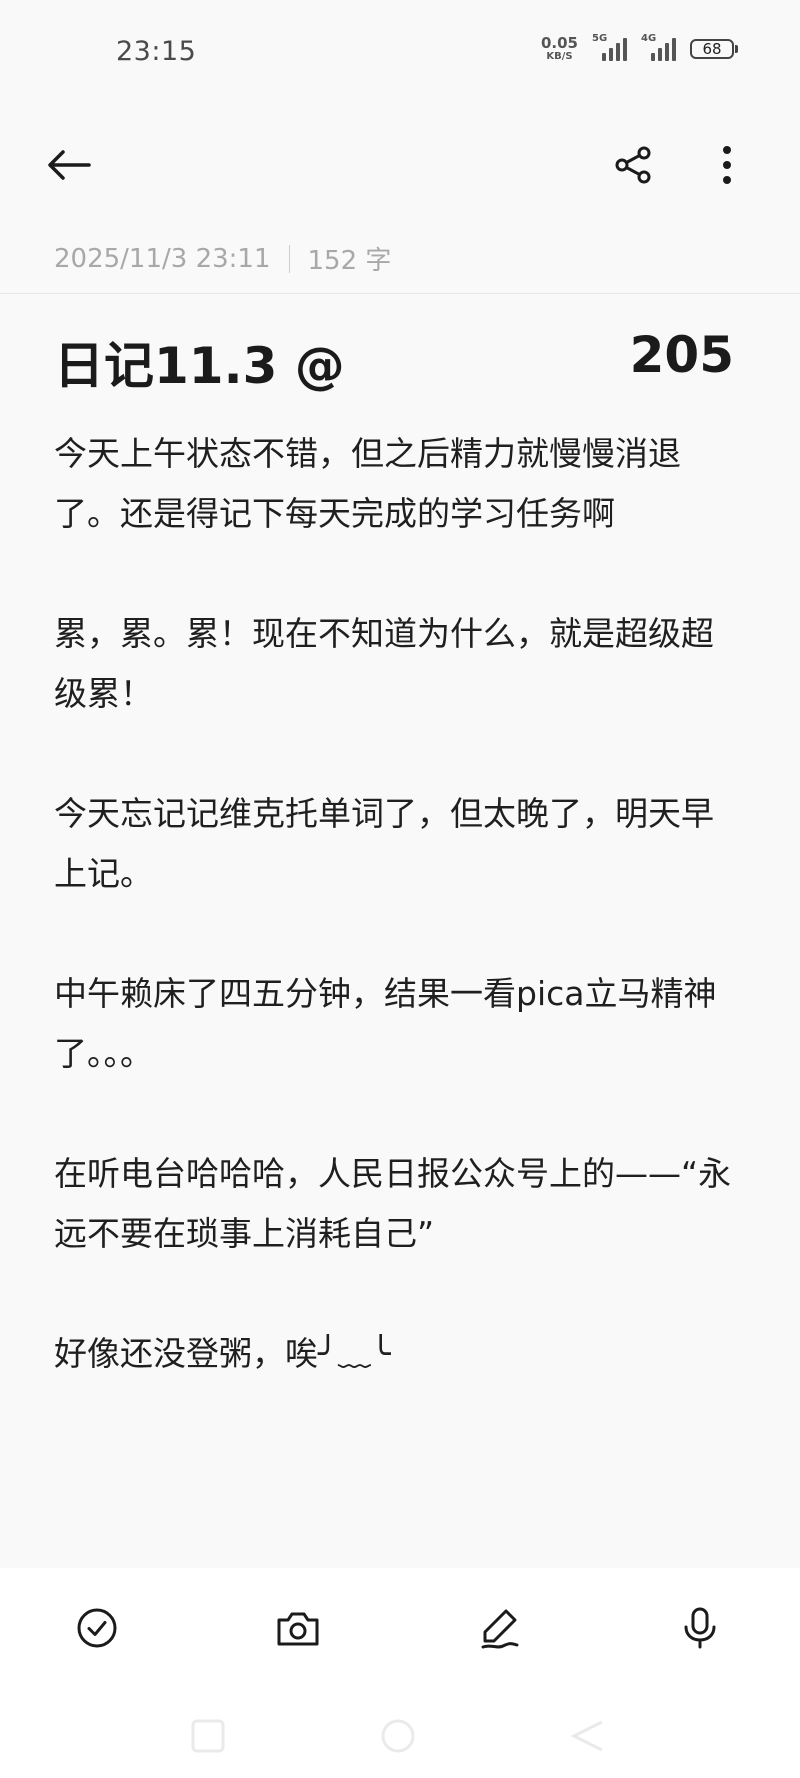 This screenshot has width=800, height=1778. Describe the element at coordinates (298, 1628) in the screenshot. I see `camera-icon` at that location.